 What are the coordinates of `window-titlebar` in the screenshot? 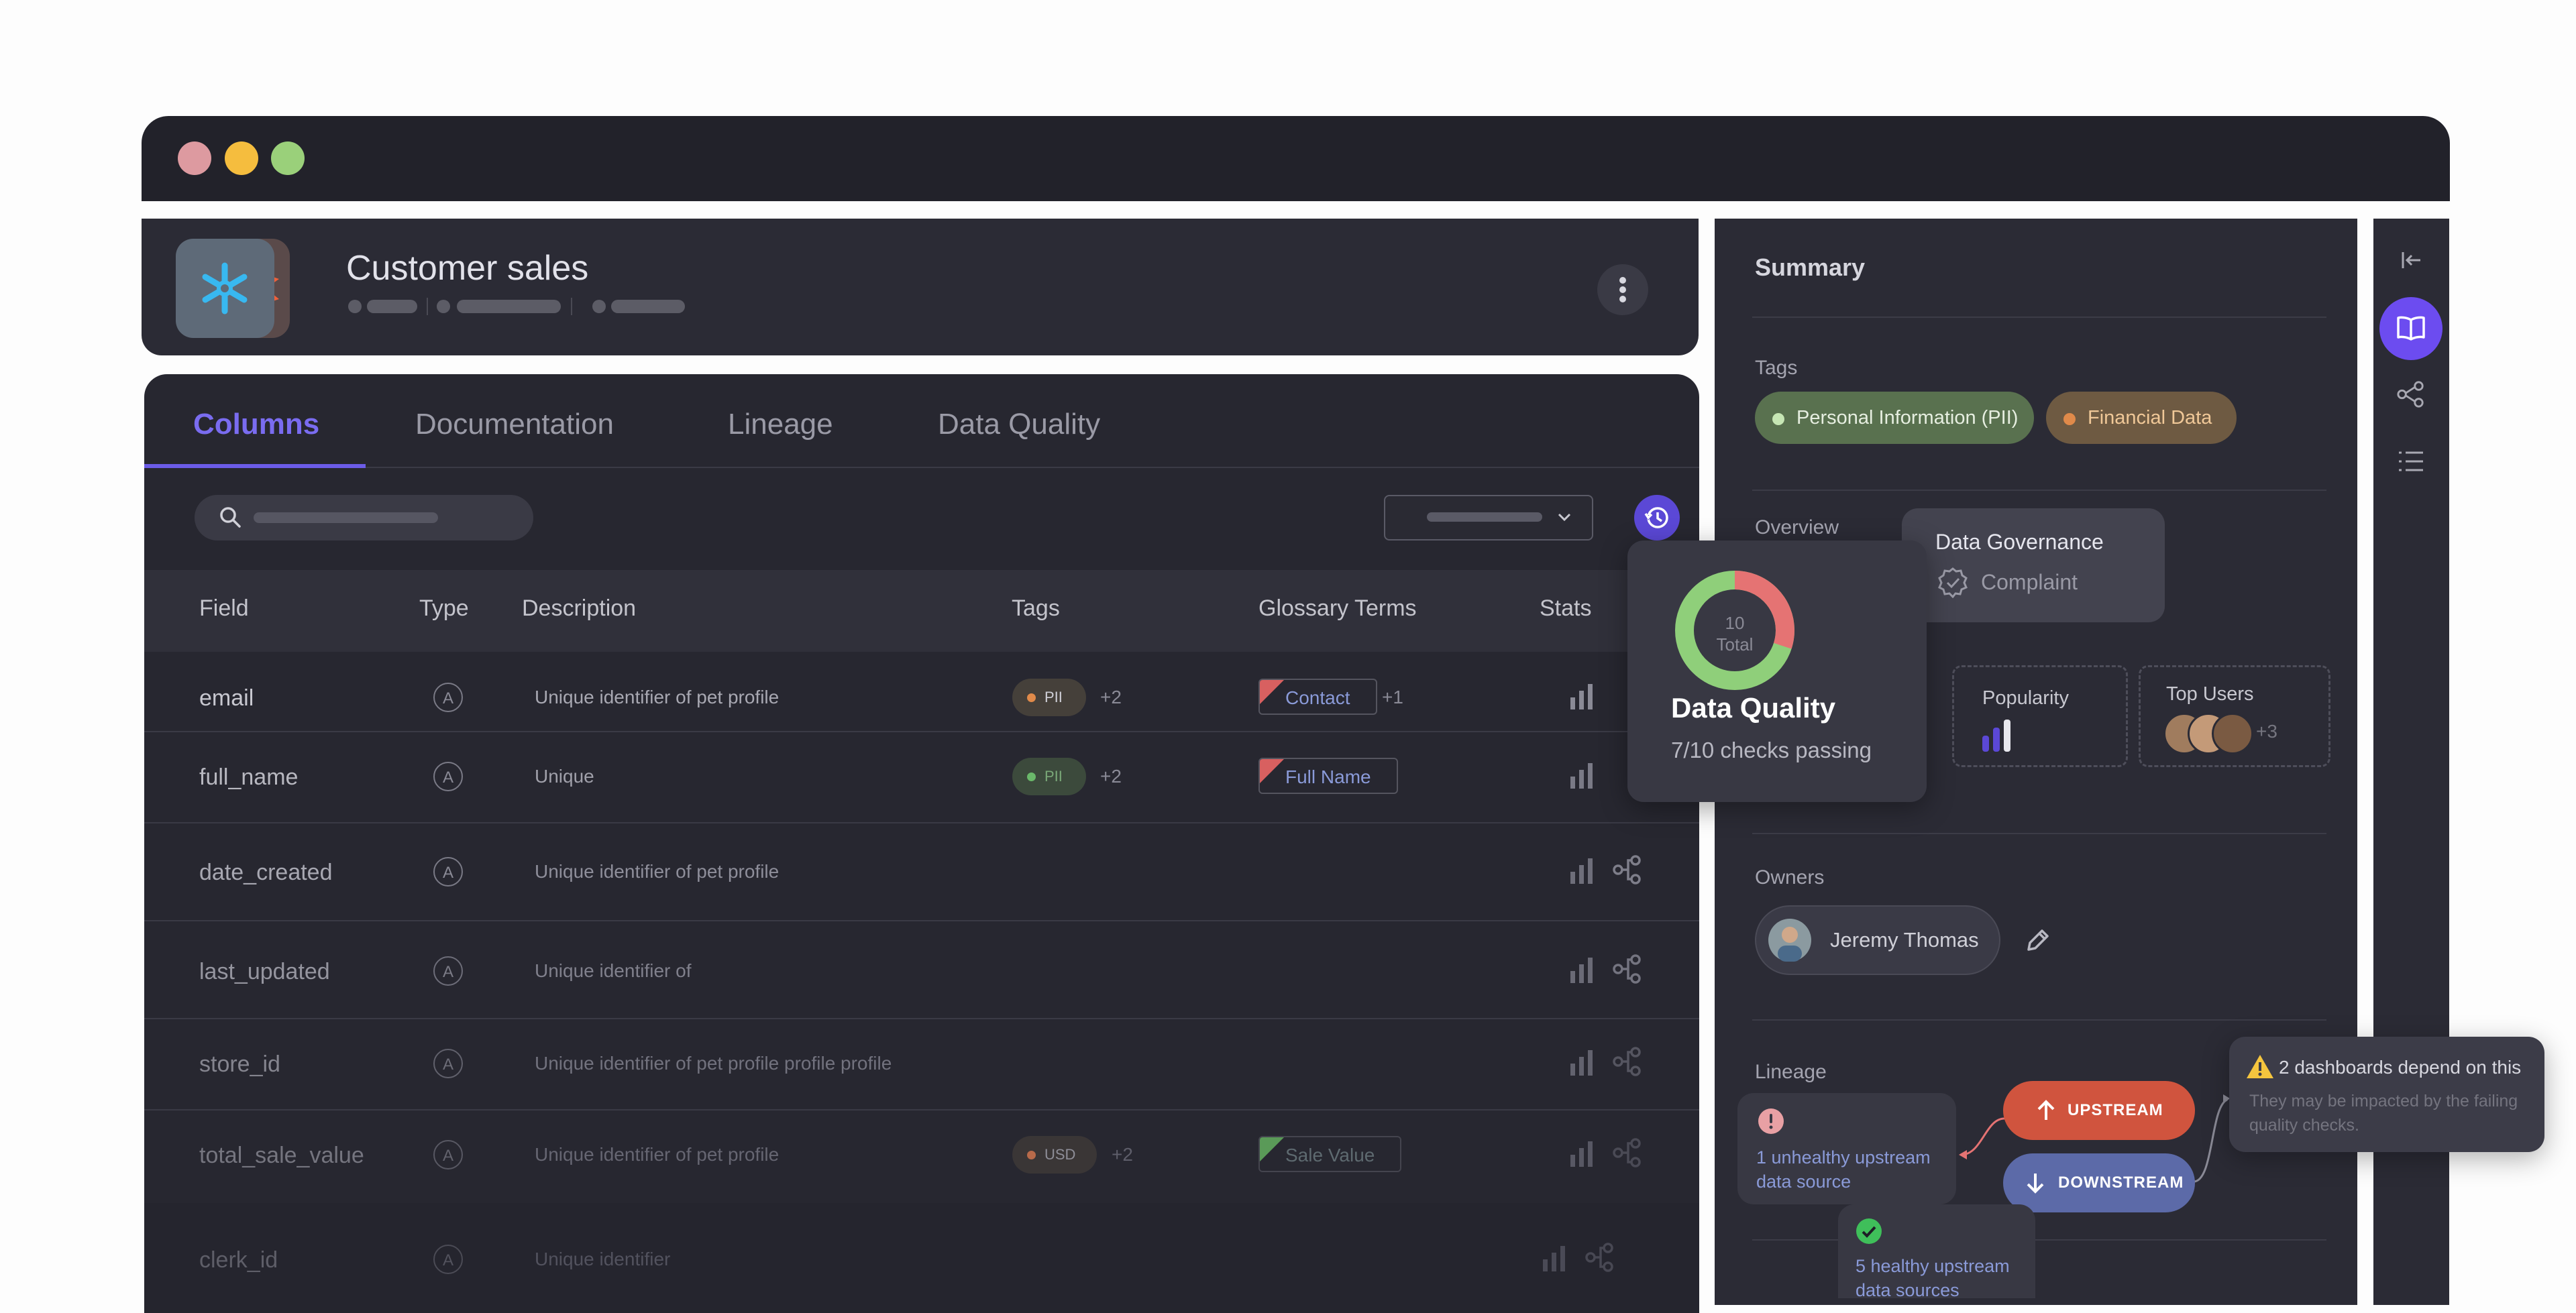 It's located at (1296, 158).